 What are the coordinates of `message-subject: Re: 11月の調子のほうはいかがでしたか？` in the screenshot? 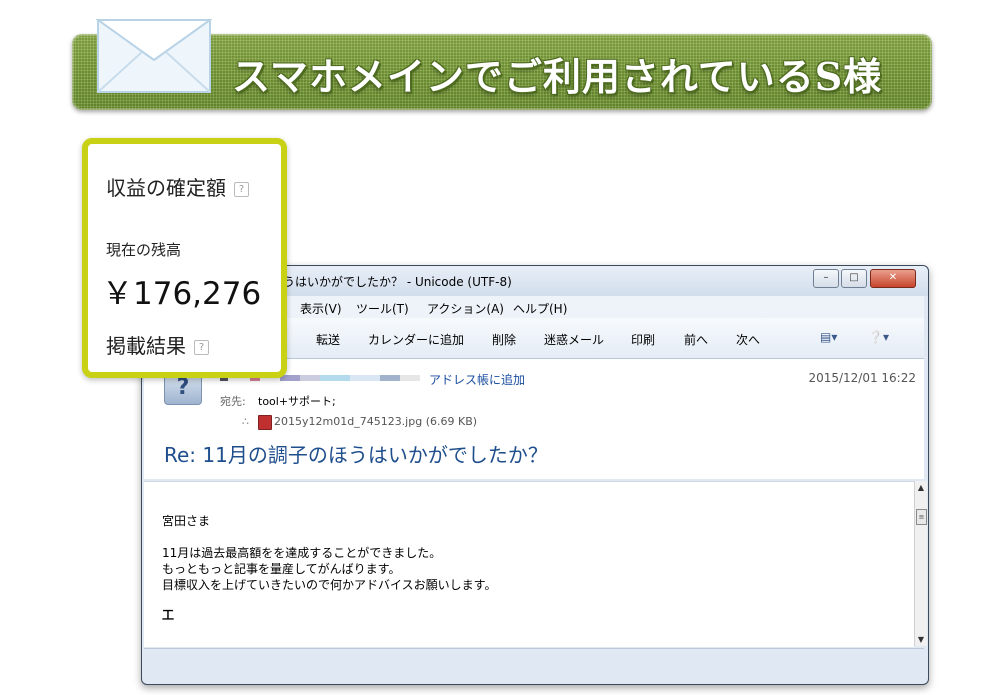 It's located at (356, 455).